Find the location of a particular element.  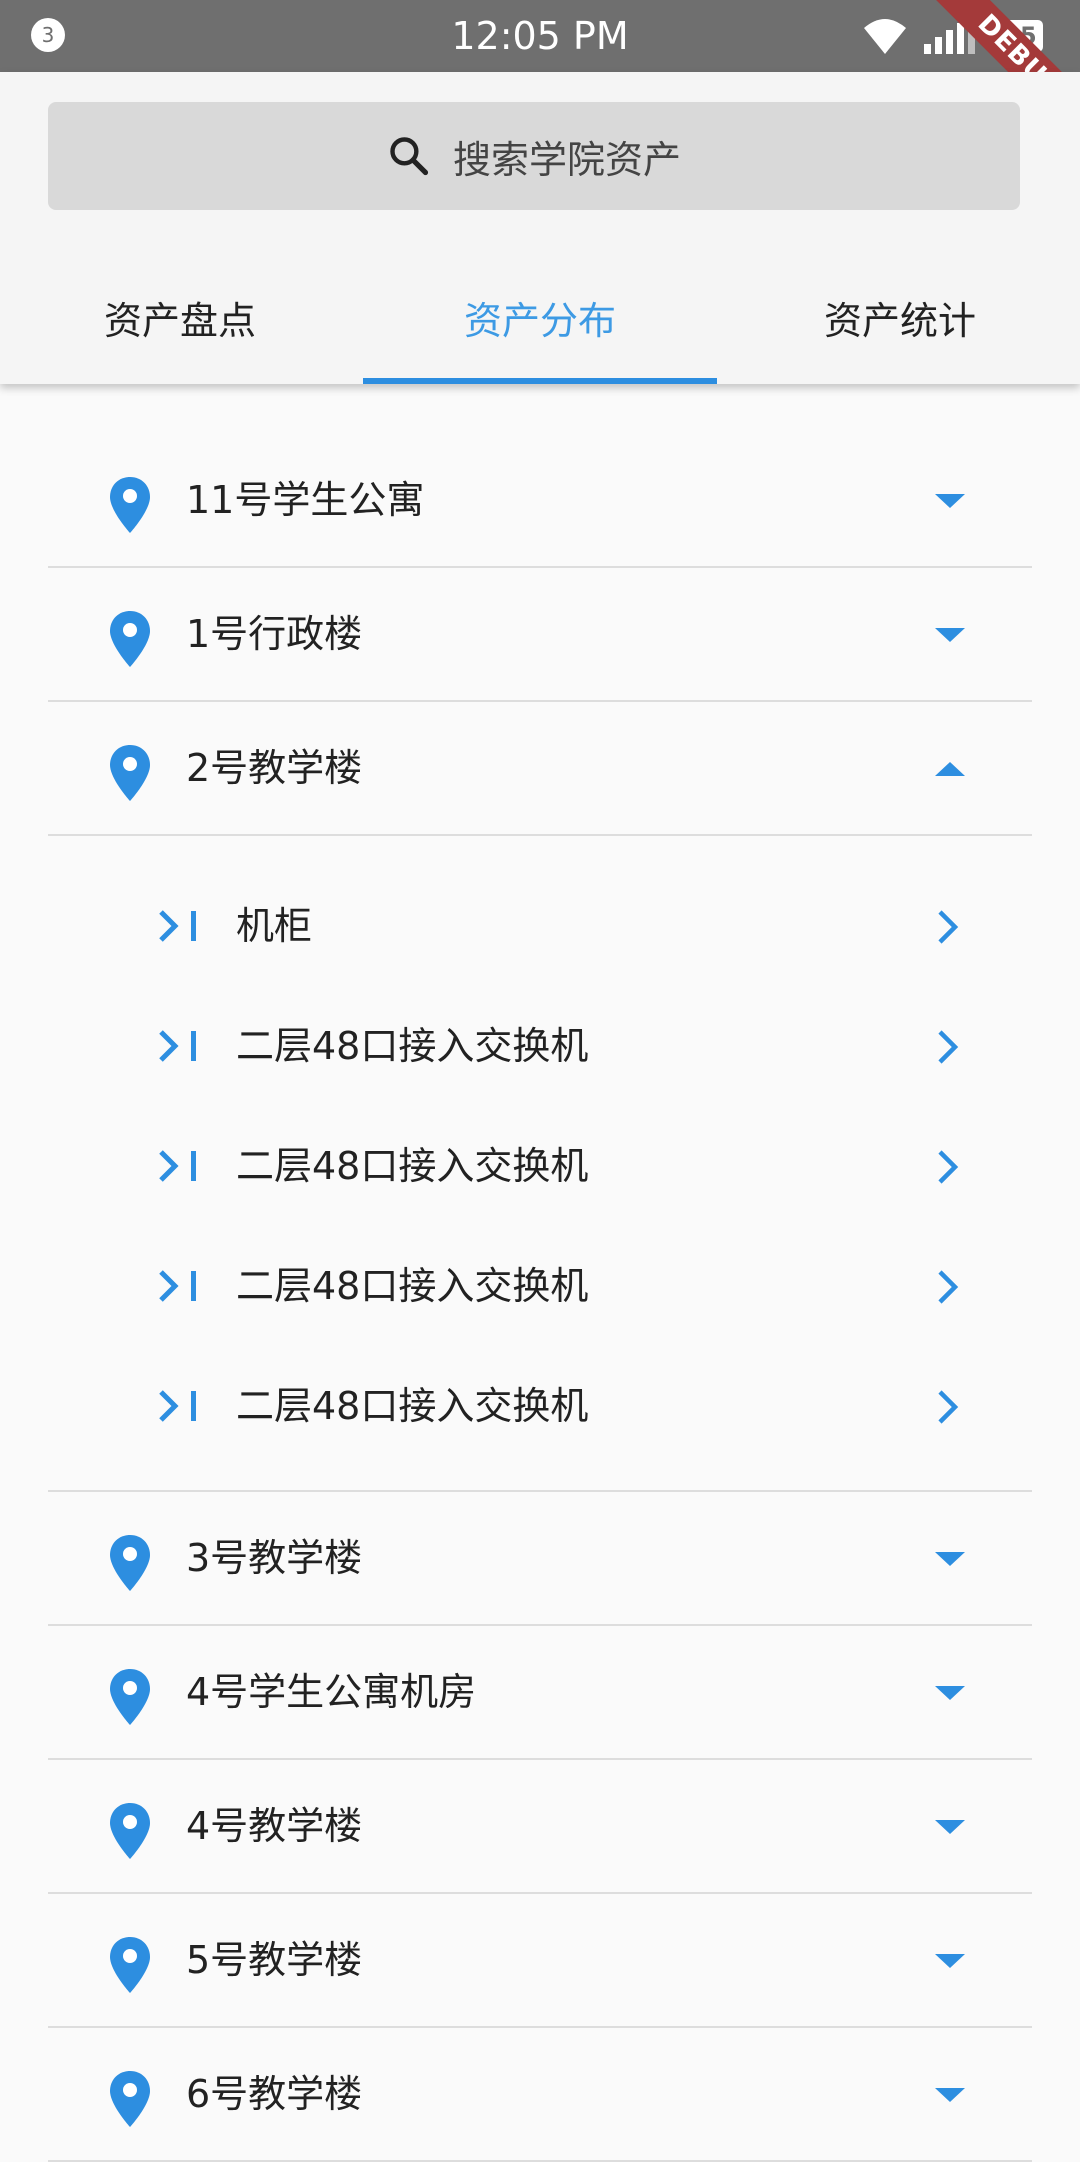

asset-item: 机柜 is located at coordinates (540, 926).